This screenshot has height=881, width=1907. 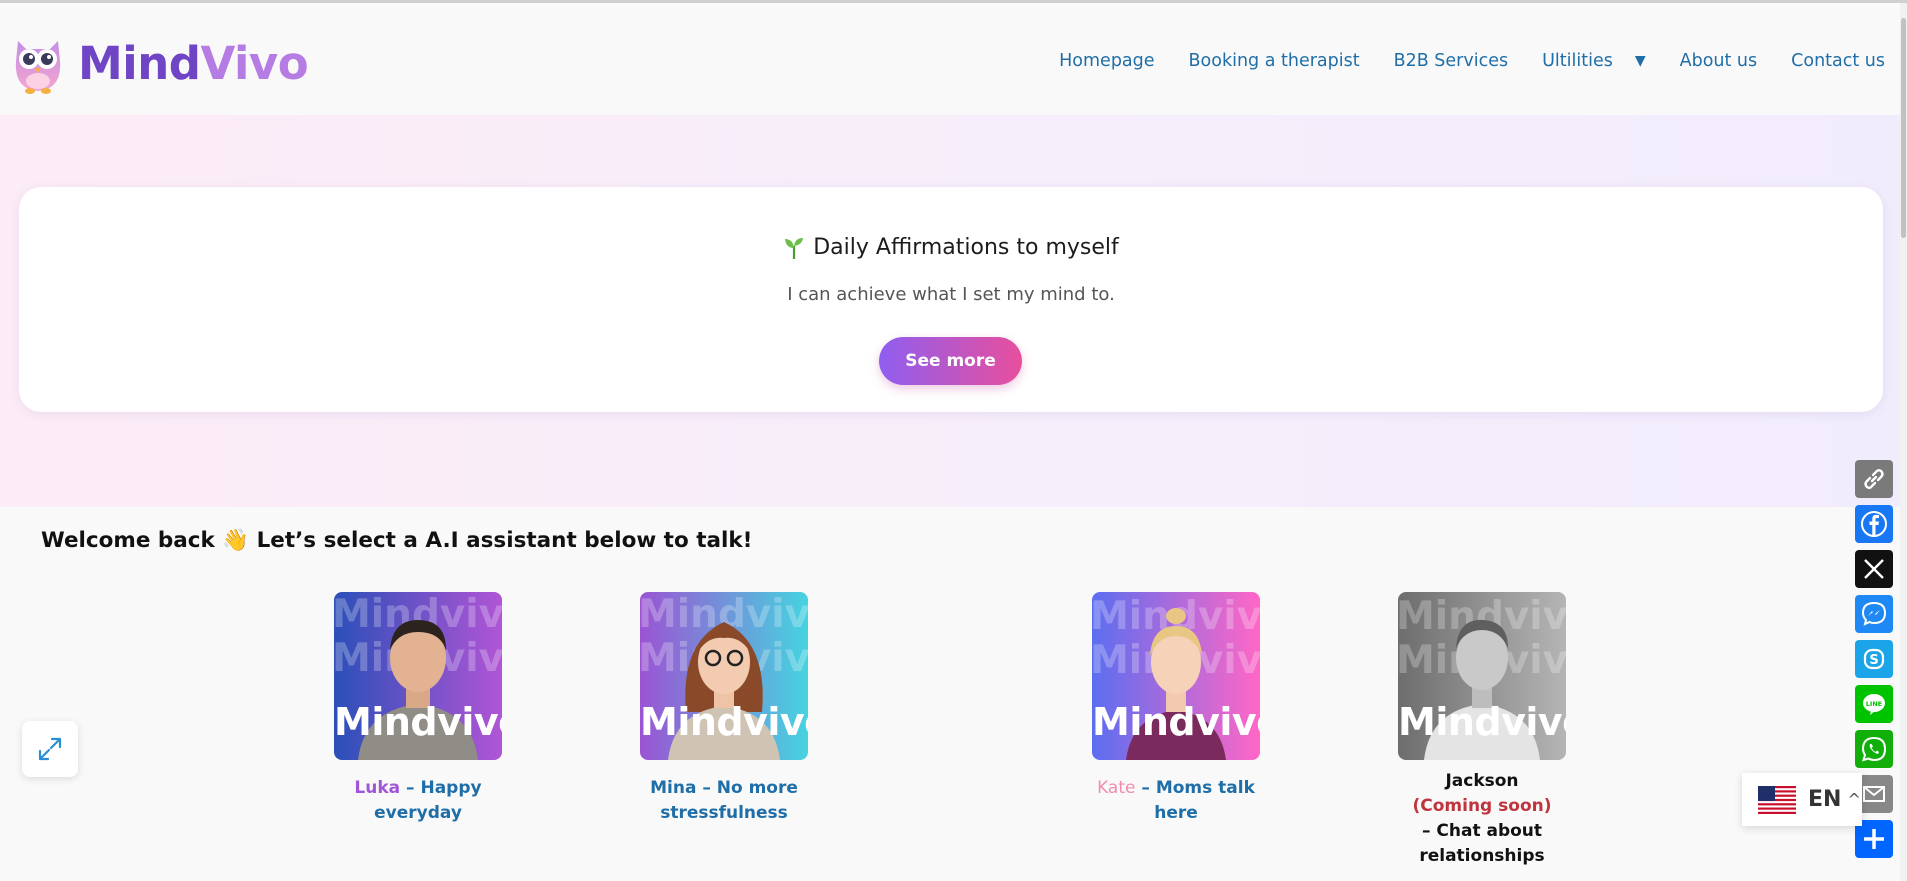 I want to click on assistant-avatar-kate: Mindvivo Mindvivo Mindvivo, so click(x=1176, y=676).